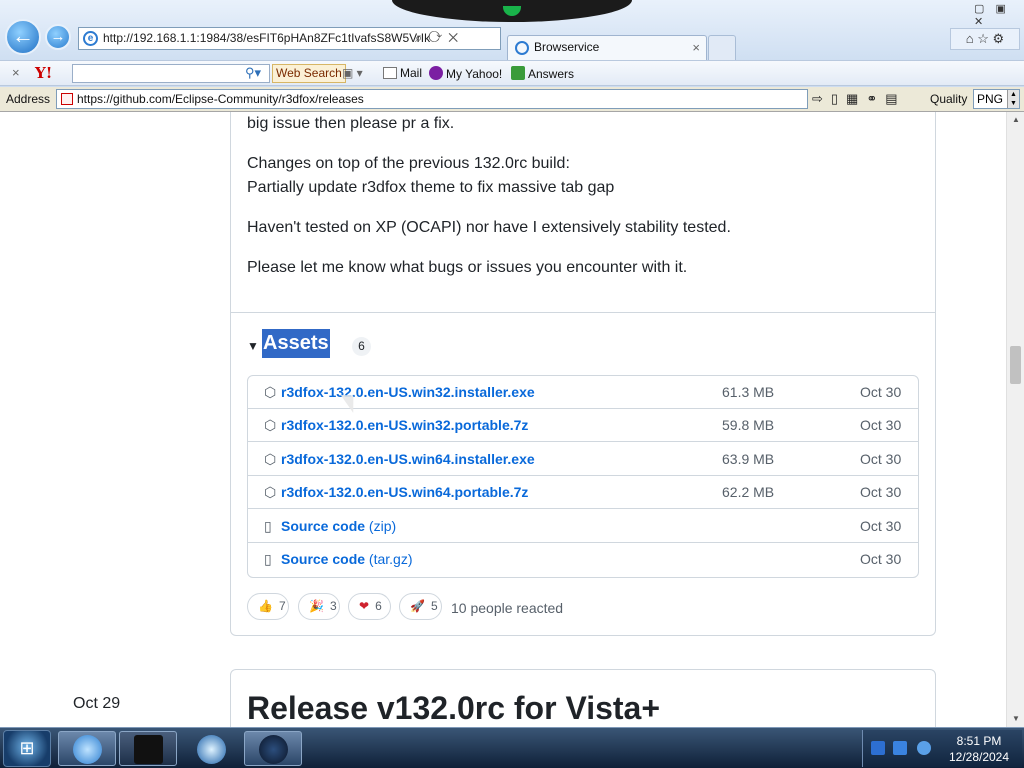  What do you see at coordinates (67, 99) in the screenshot?
I see `page-icon` at bounding box center [67, 99].